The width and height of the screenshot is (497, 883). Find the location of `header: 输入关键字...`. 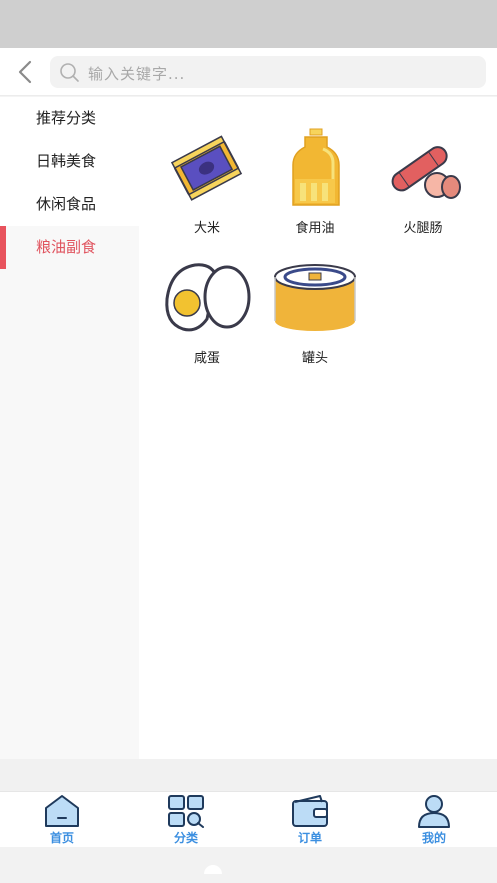

header: 输入关键字... is located at coordinates (248, 72).